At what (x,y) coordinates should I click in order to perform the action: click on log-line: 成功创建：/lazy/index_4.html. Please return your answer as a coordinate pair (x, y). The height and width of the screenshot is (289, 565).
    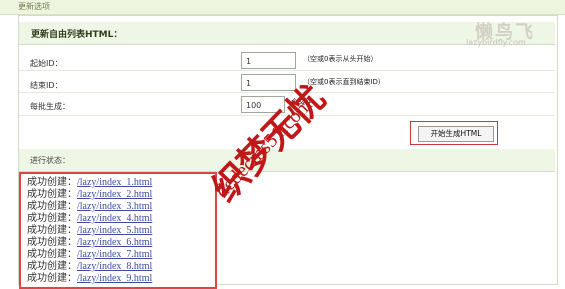
    Looking at the image, I should click on (89, 218).